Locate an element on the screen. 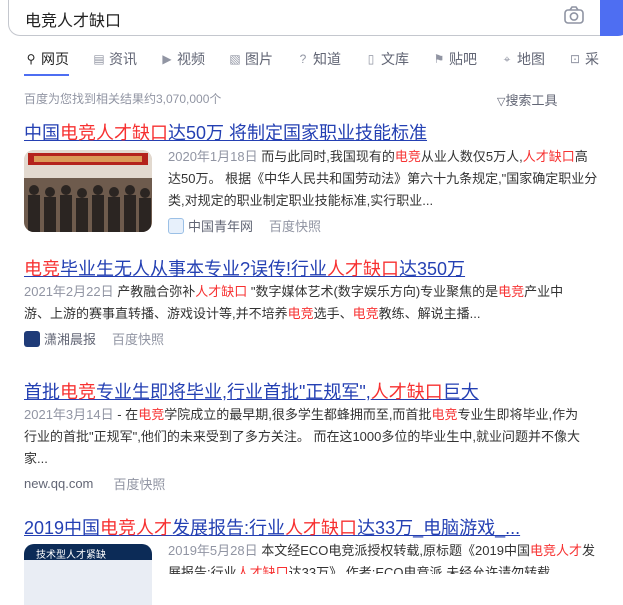 The image size is (623, 605). result-source: 中国青年网 百度快照 is located at coordinates (244, 225).